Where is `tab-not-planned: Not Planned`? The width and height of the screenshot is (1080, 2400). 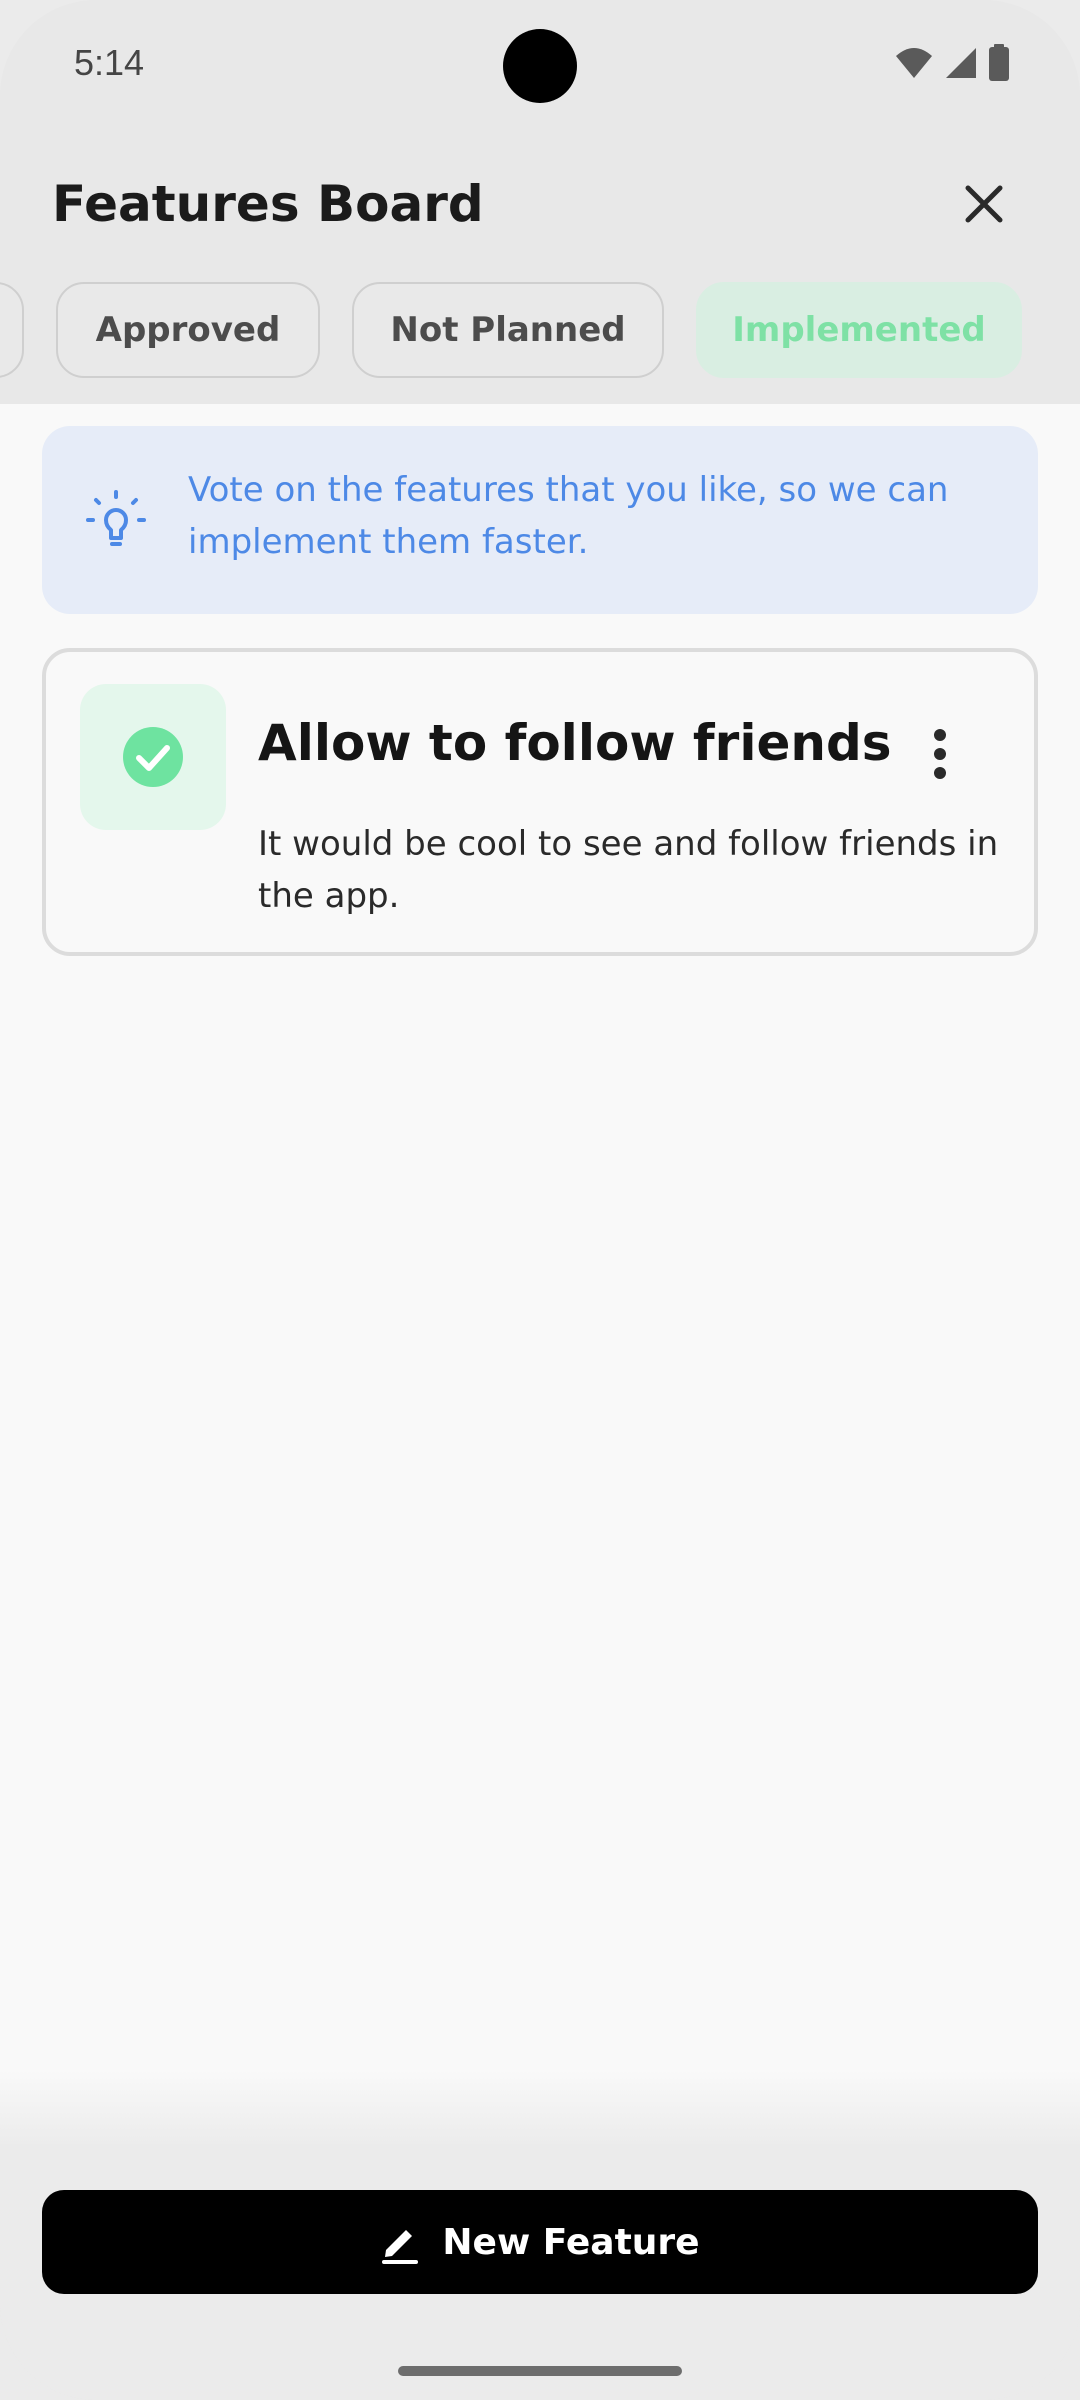 tab-not-planned: Not Planned is located at coordinates (508, 330).